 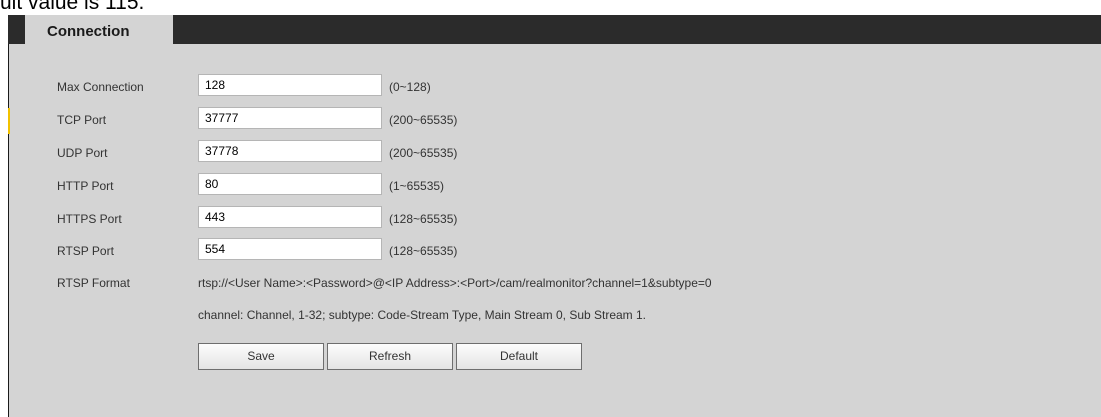 I want to click on refresh-button: Refresh, so click(x=390, y=356).